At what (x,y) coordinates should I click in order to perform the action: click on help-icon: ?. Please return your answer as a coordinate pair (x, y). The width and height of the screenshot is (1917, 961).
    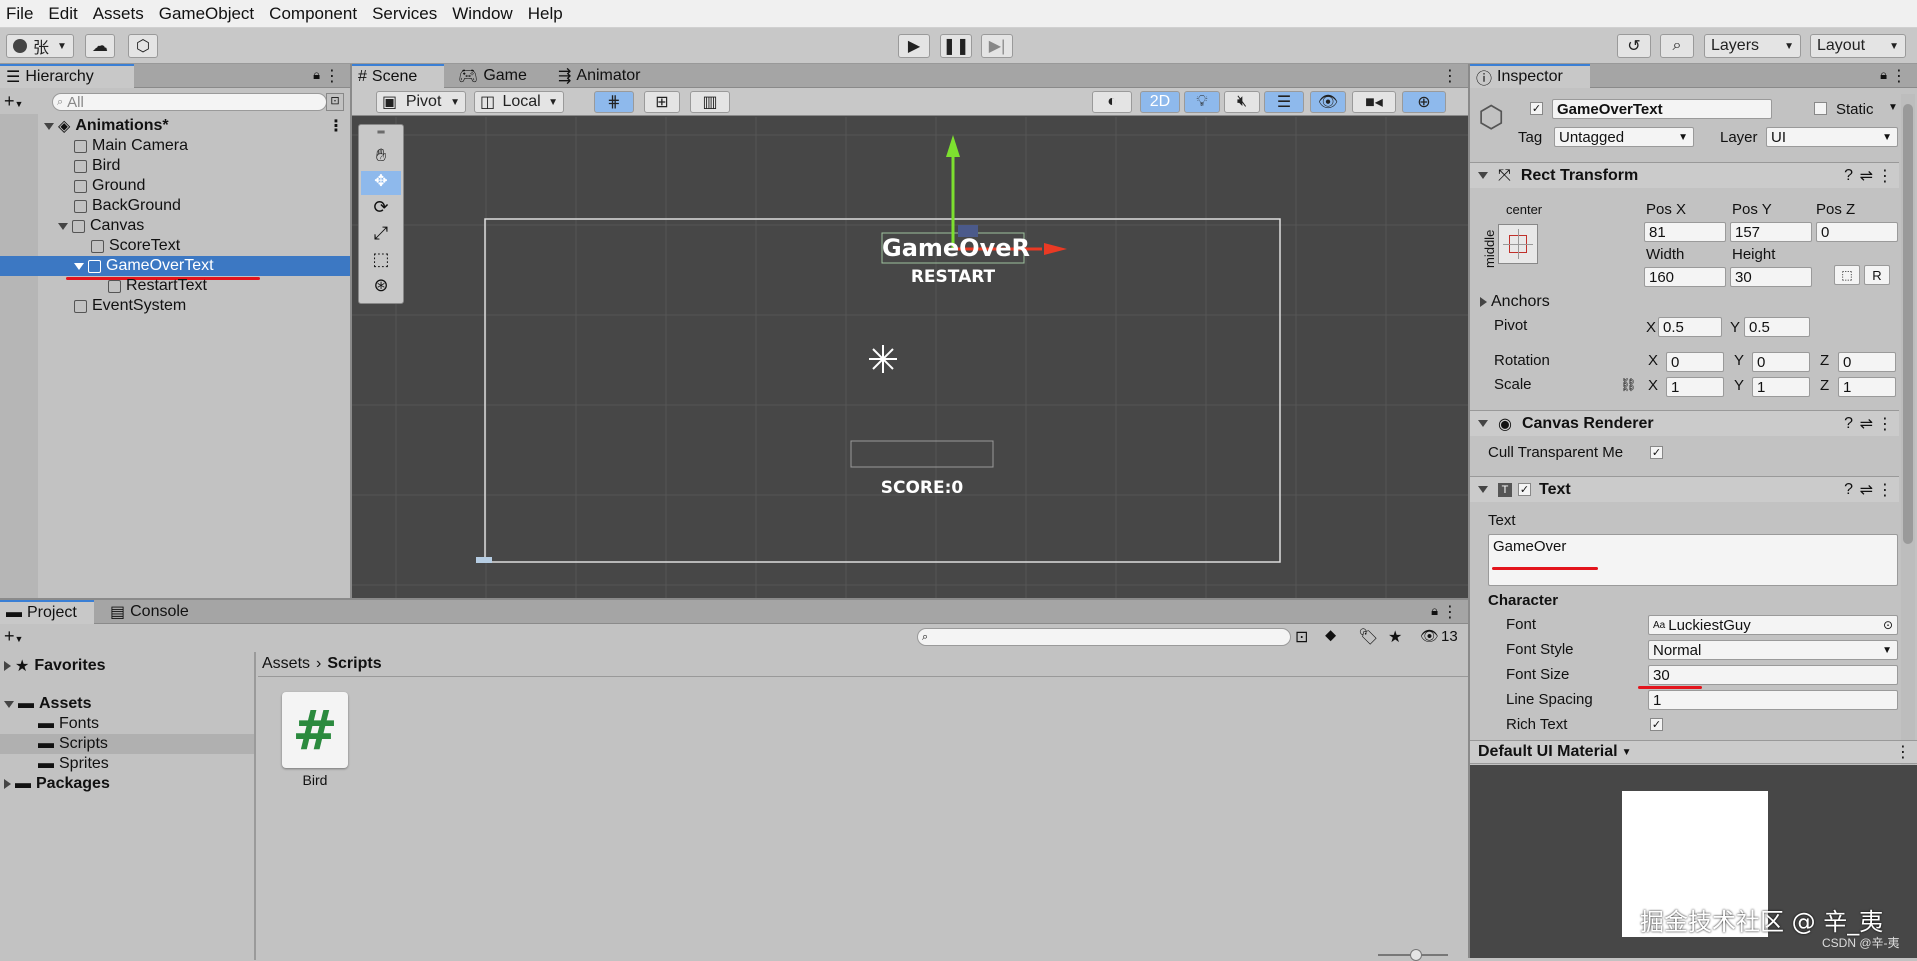
    Looking at the image, I should click on (1848, 424).